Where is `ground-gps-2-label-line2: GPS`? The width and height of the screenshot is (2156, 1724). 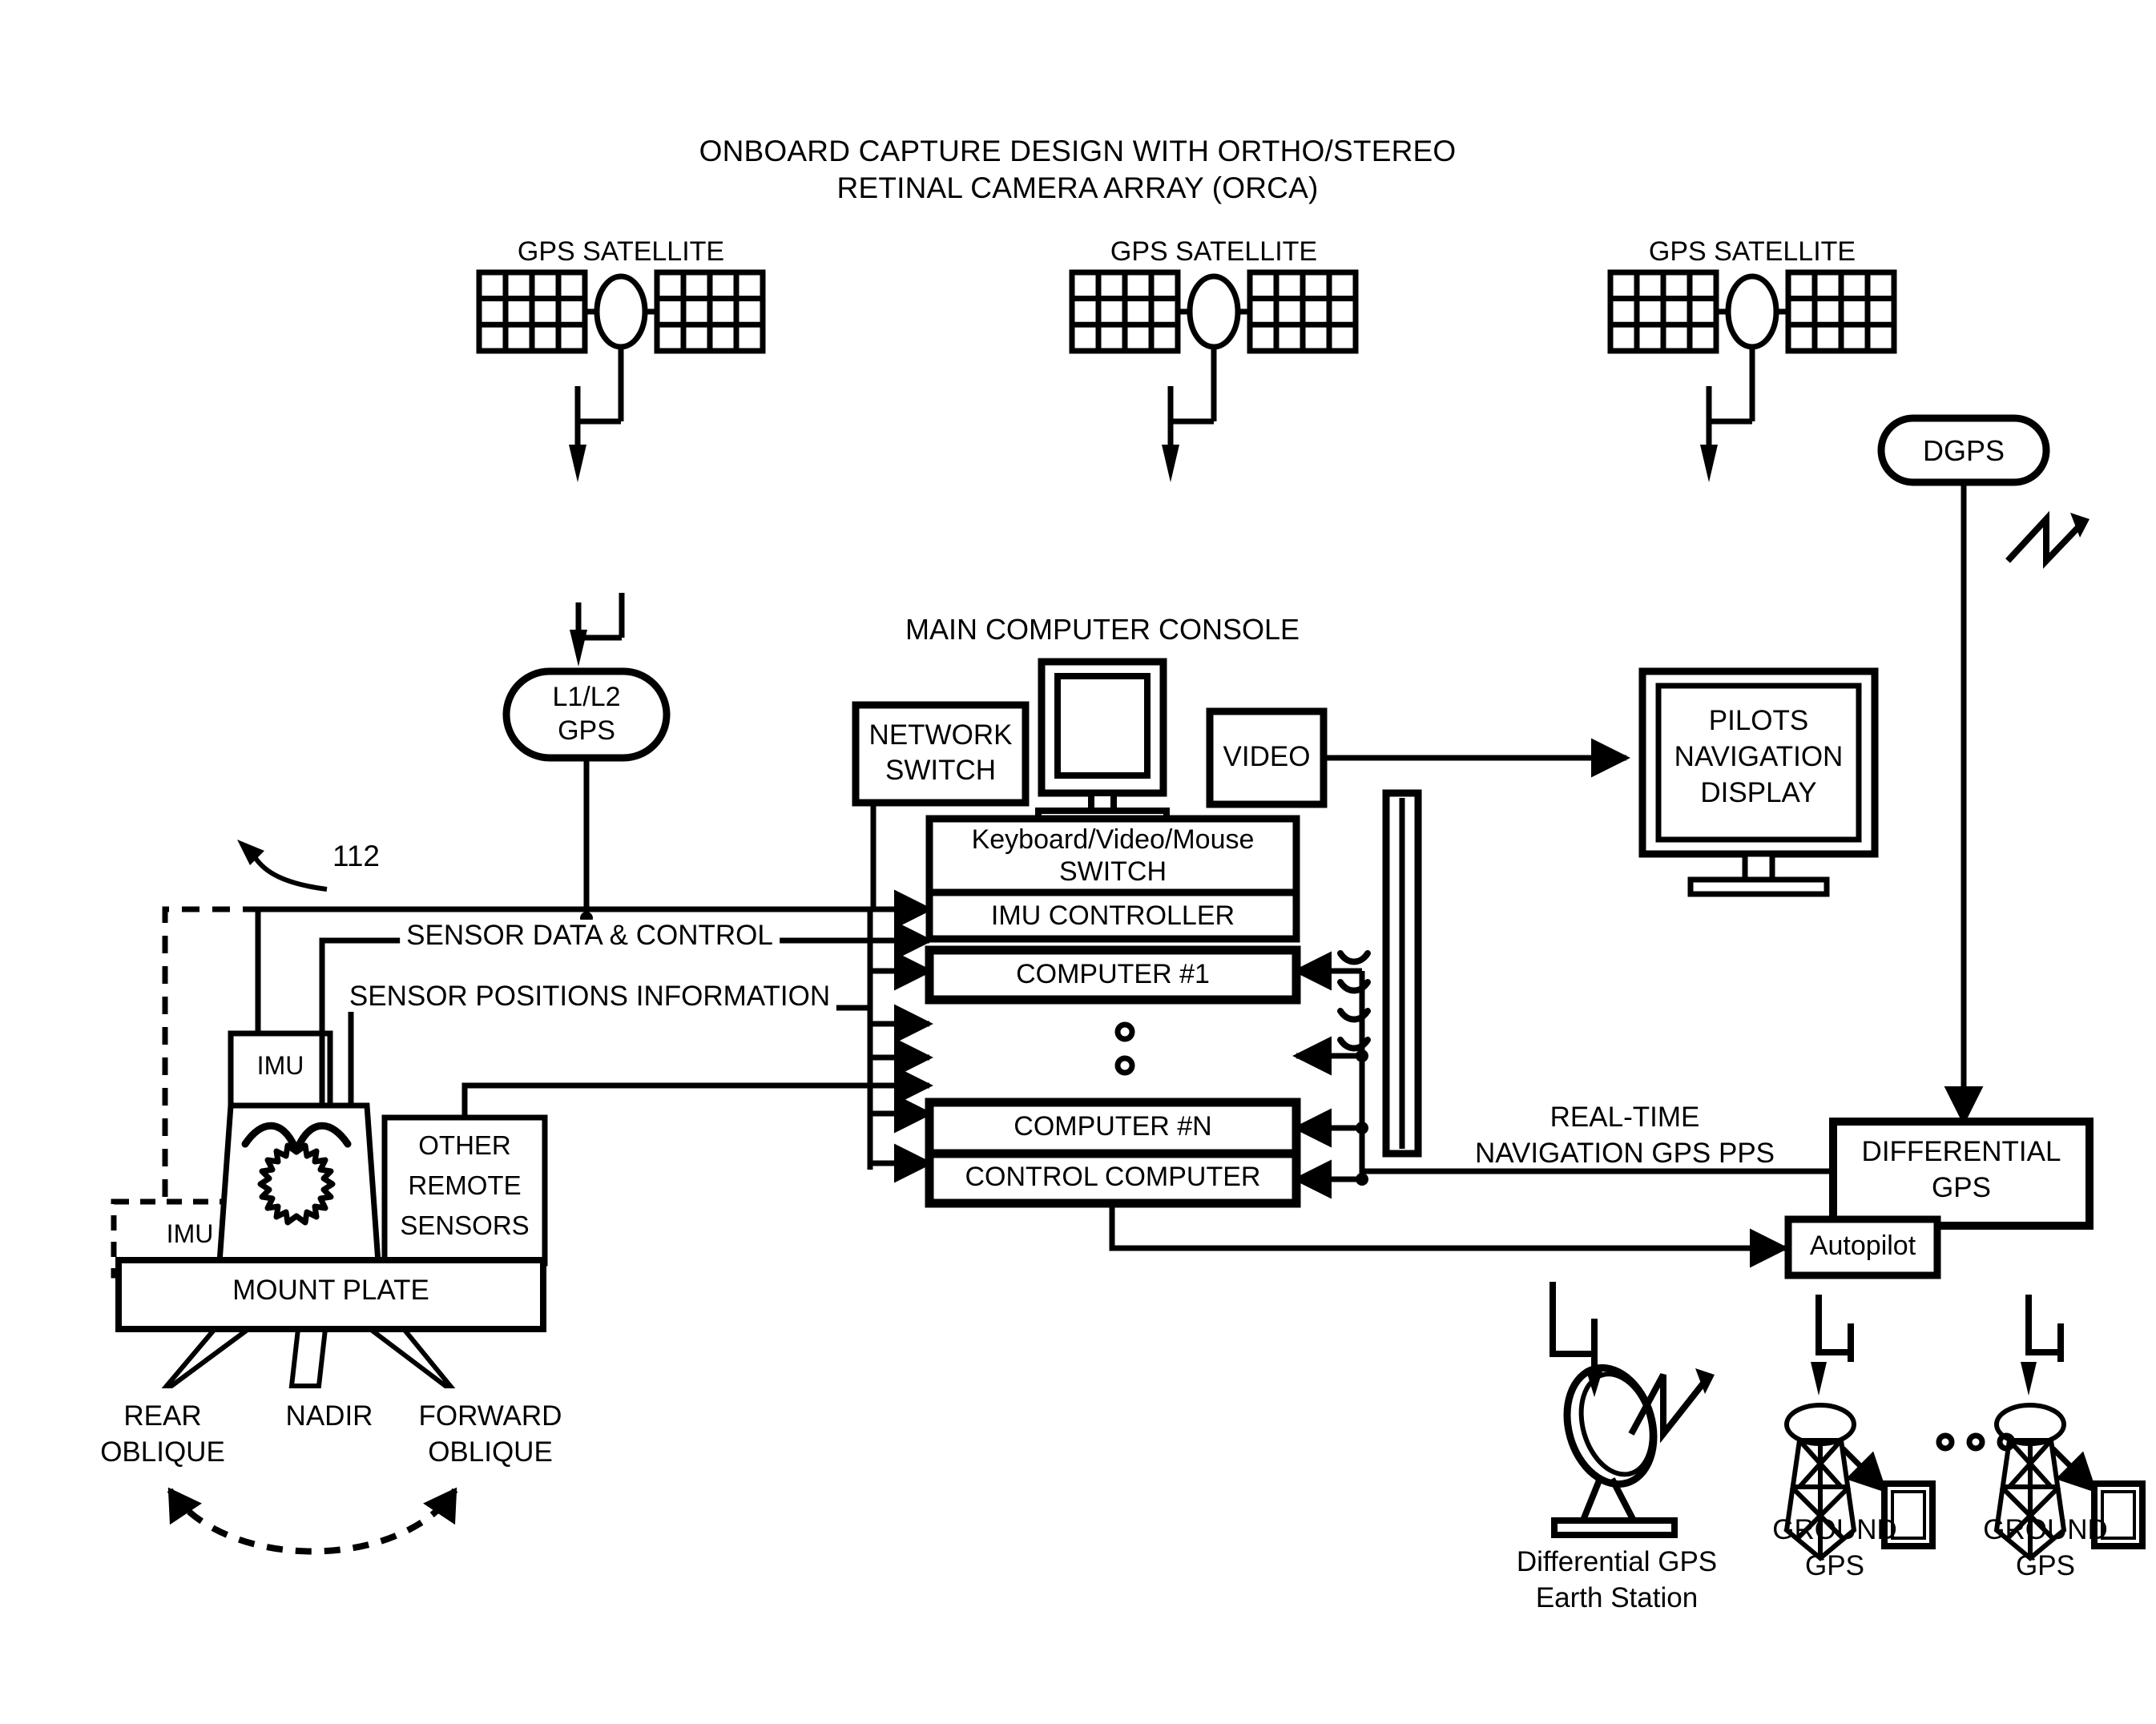
ground-gps-2-label-line2: GPS is located at coordinates (2045, 1565).